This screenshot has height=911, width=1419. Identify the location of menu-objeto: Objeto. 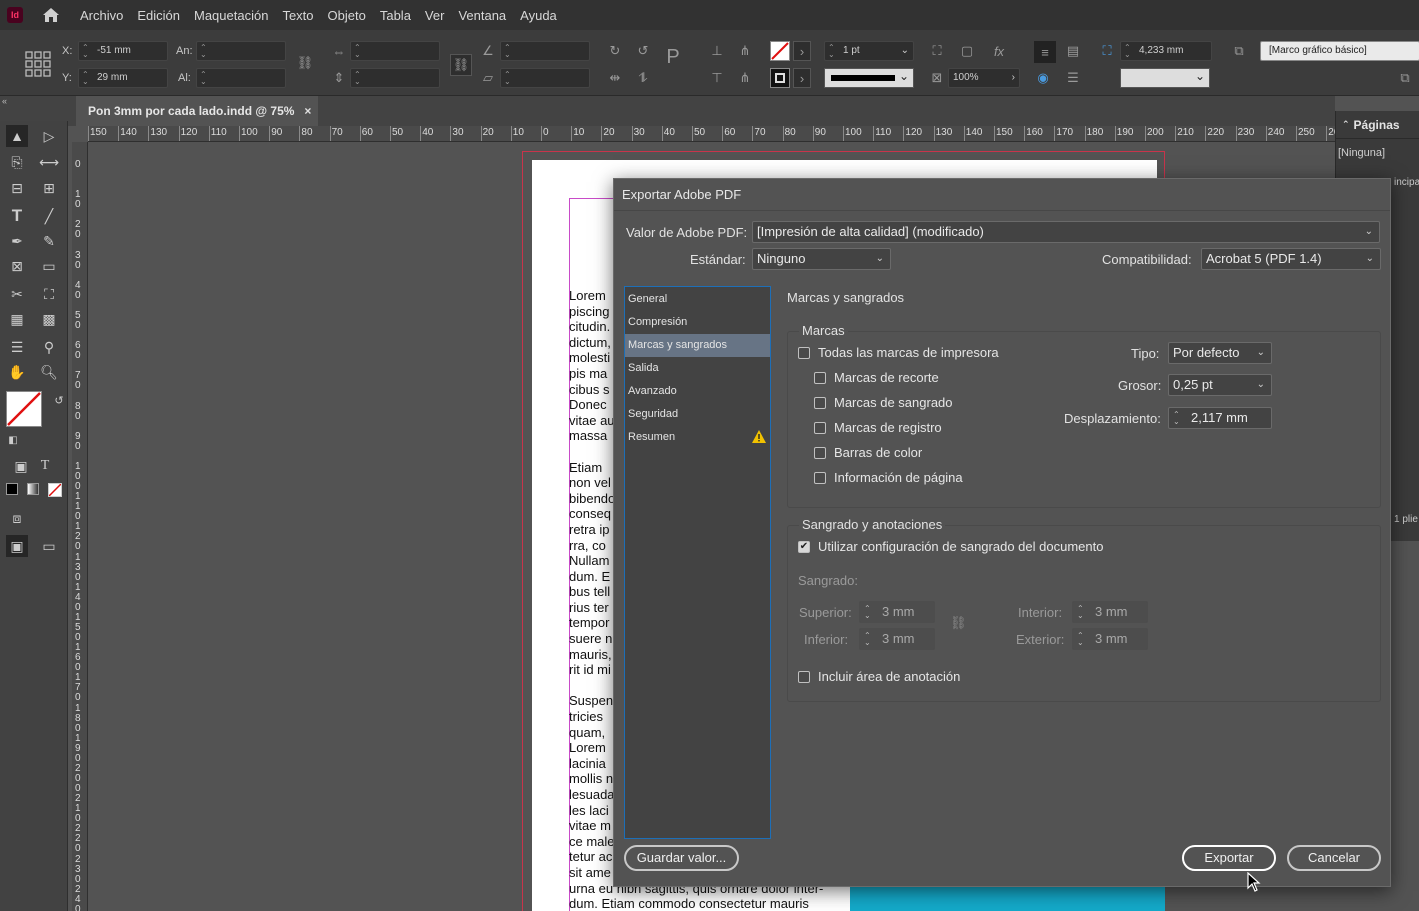
(347, 15).